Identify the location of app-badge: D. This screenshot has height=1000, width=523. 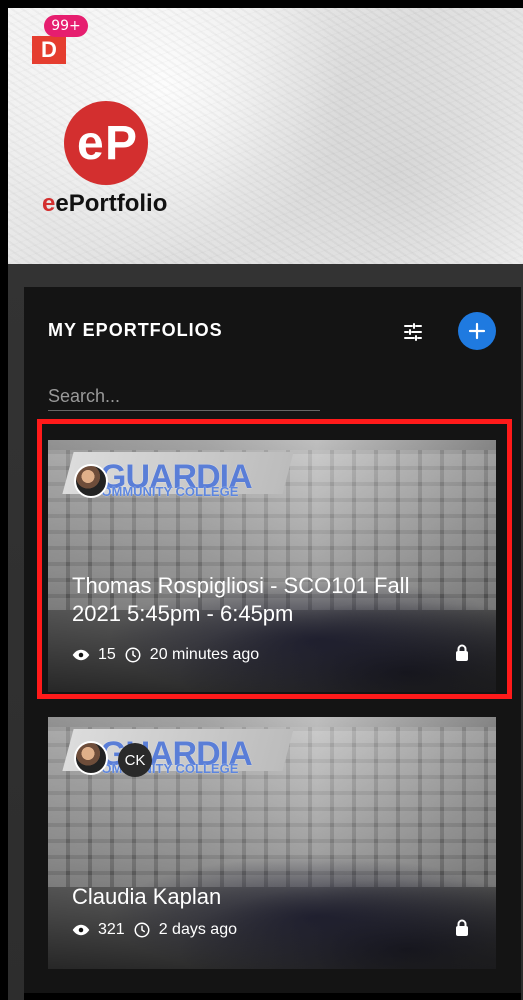
(49, 50).